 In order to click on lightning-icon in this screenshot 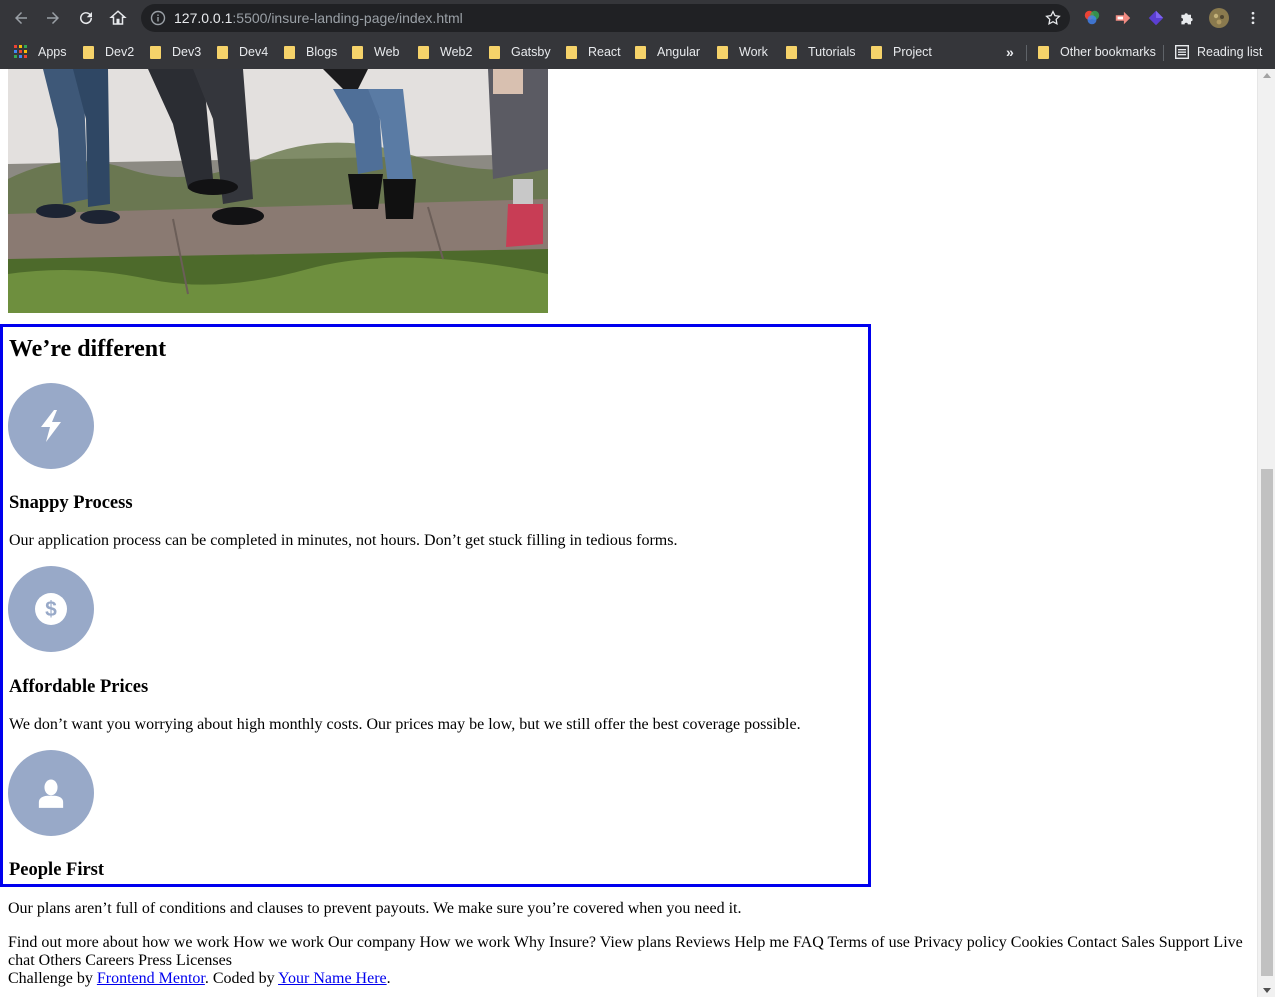, I will do `click(51, 426)`.